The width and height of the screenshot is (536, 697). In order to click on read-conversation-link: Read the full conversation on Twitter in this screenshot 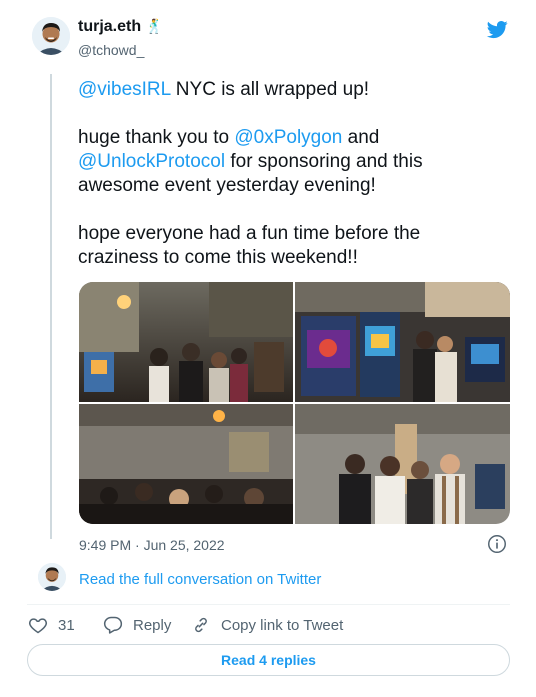, I will do `click(200, 579)`.